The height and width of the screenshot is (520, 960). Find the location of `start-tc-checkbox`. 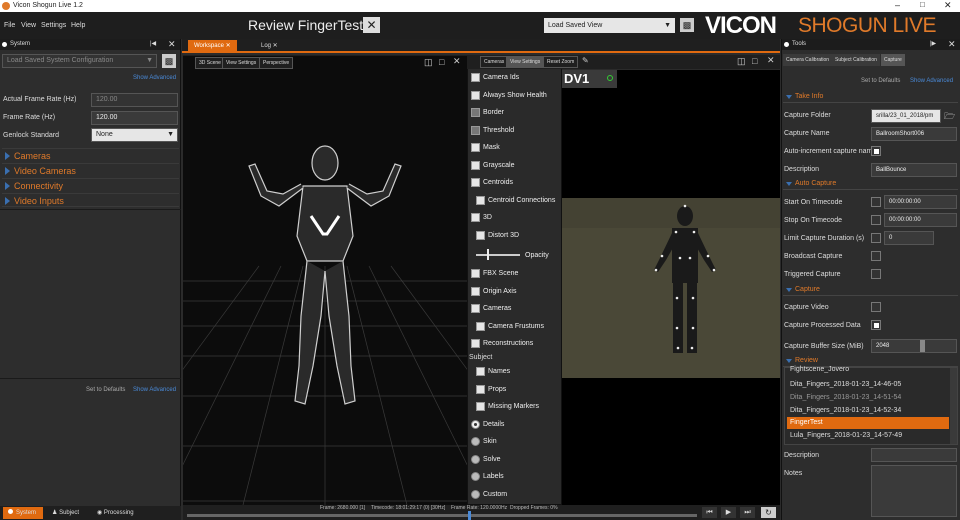

start-tc-checkbox is located at coordinates (876, 202).